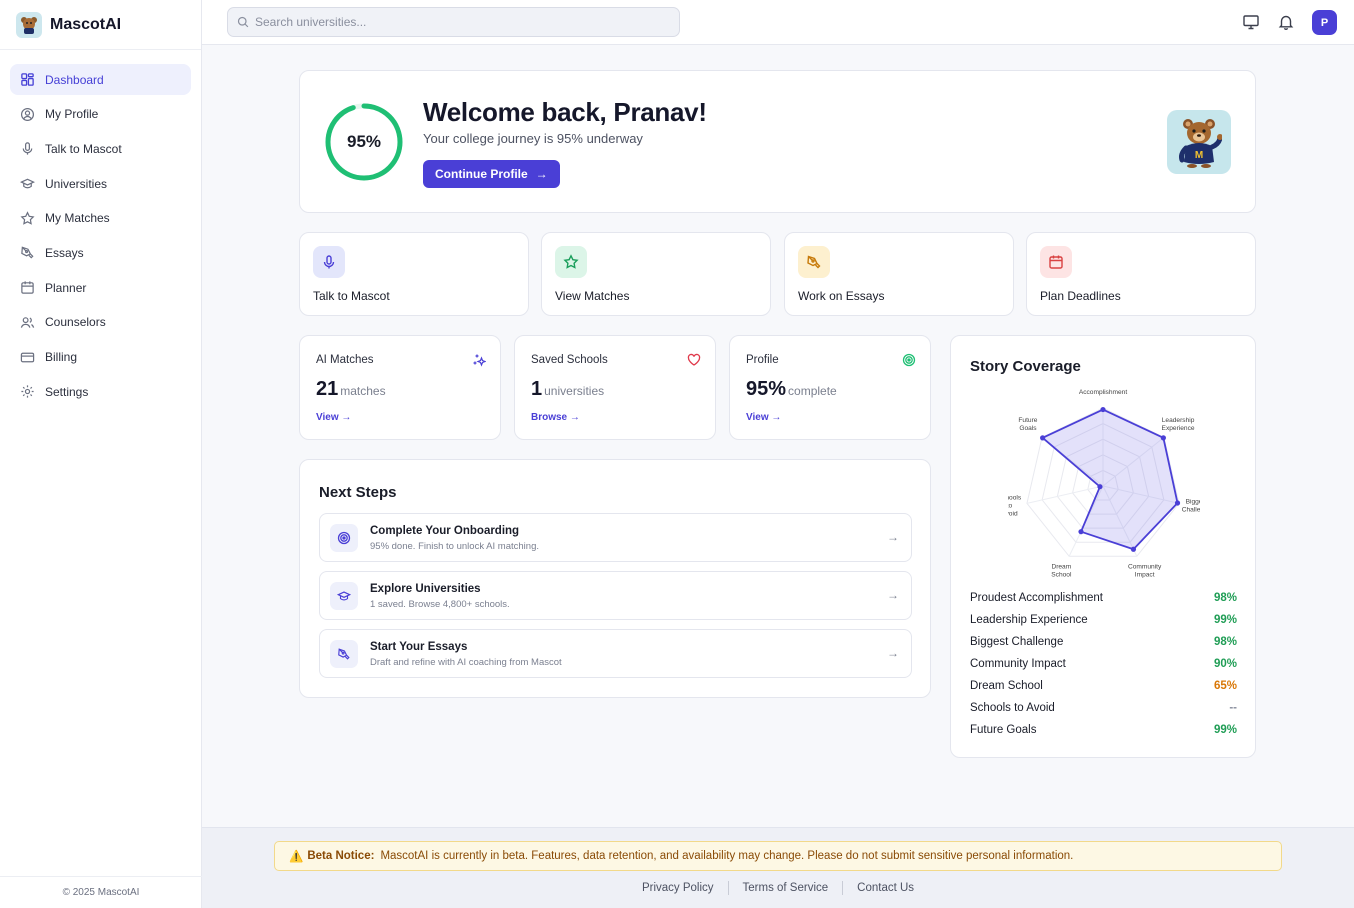  I want to click on sidebar-item-universities: Universities, so click(100, 183).